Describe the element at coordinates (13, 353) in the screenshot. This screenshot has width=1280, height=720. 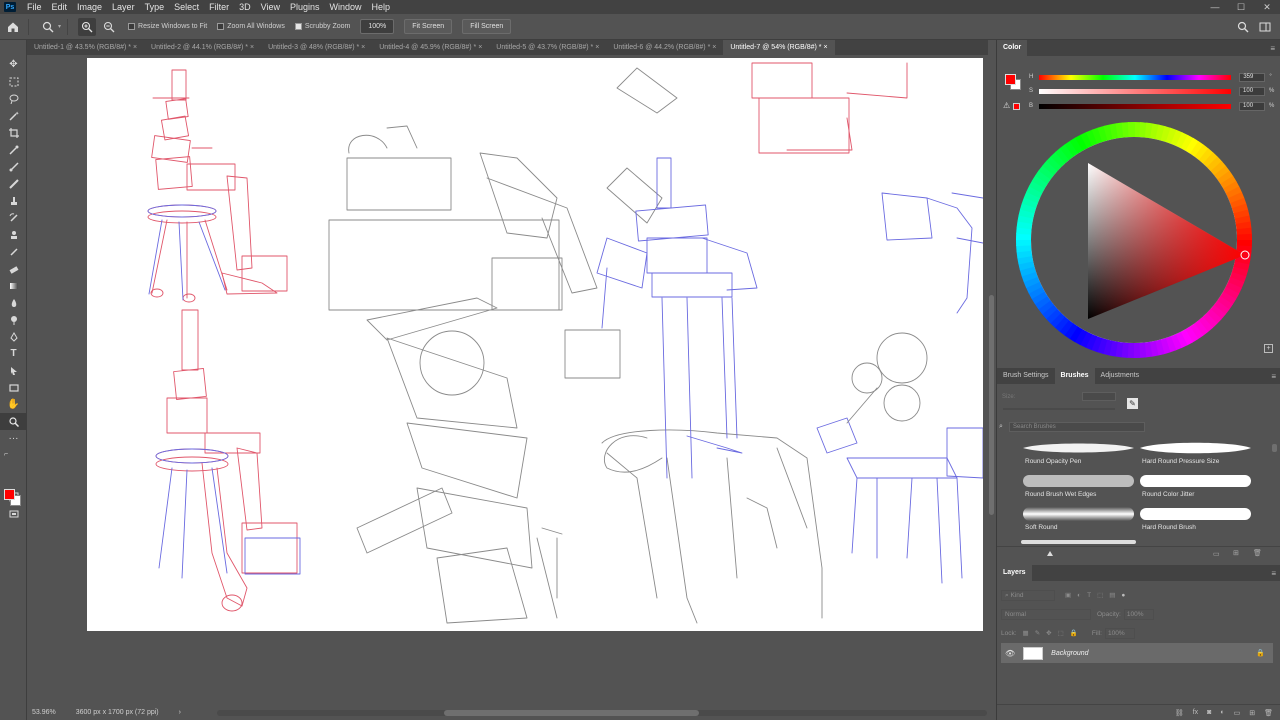
I see `type-tool-icon: T` at that location.